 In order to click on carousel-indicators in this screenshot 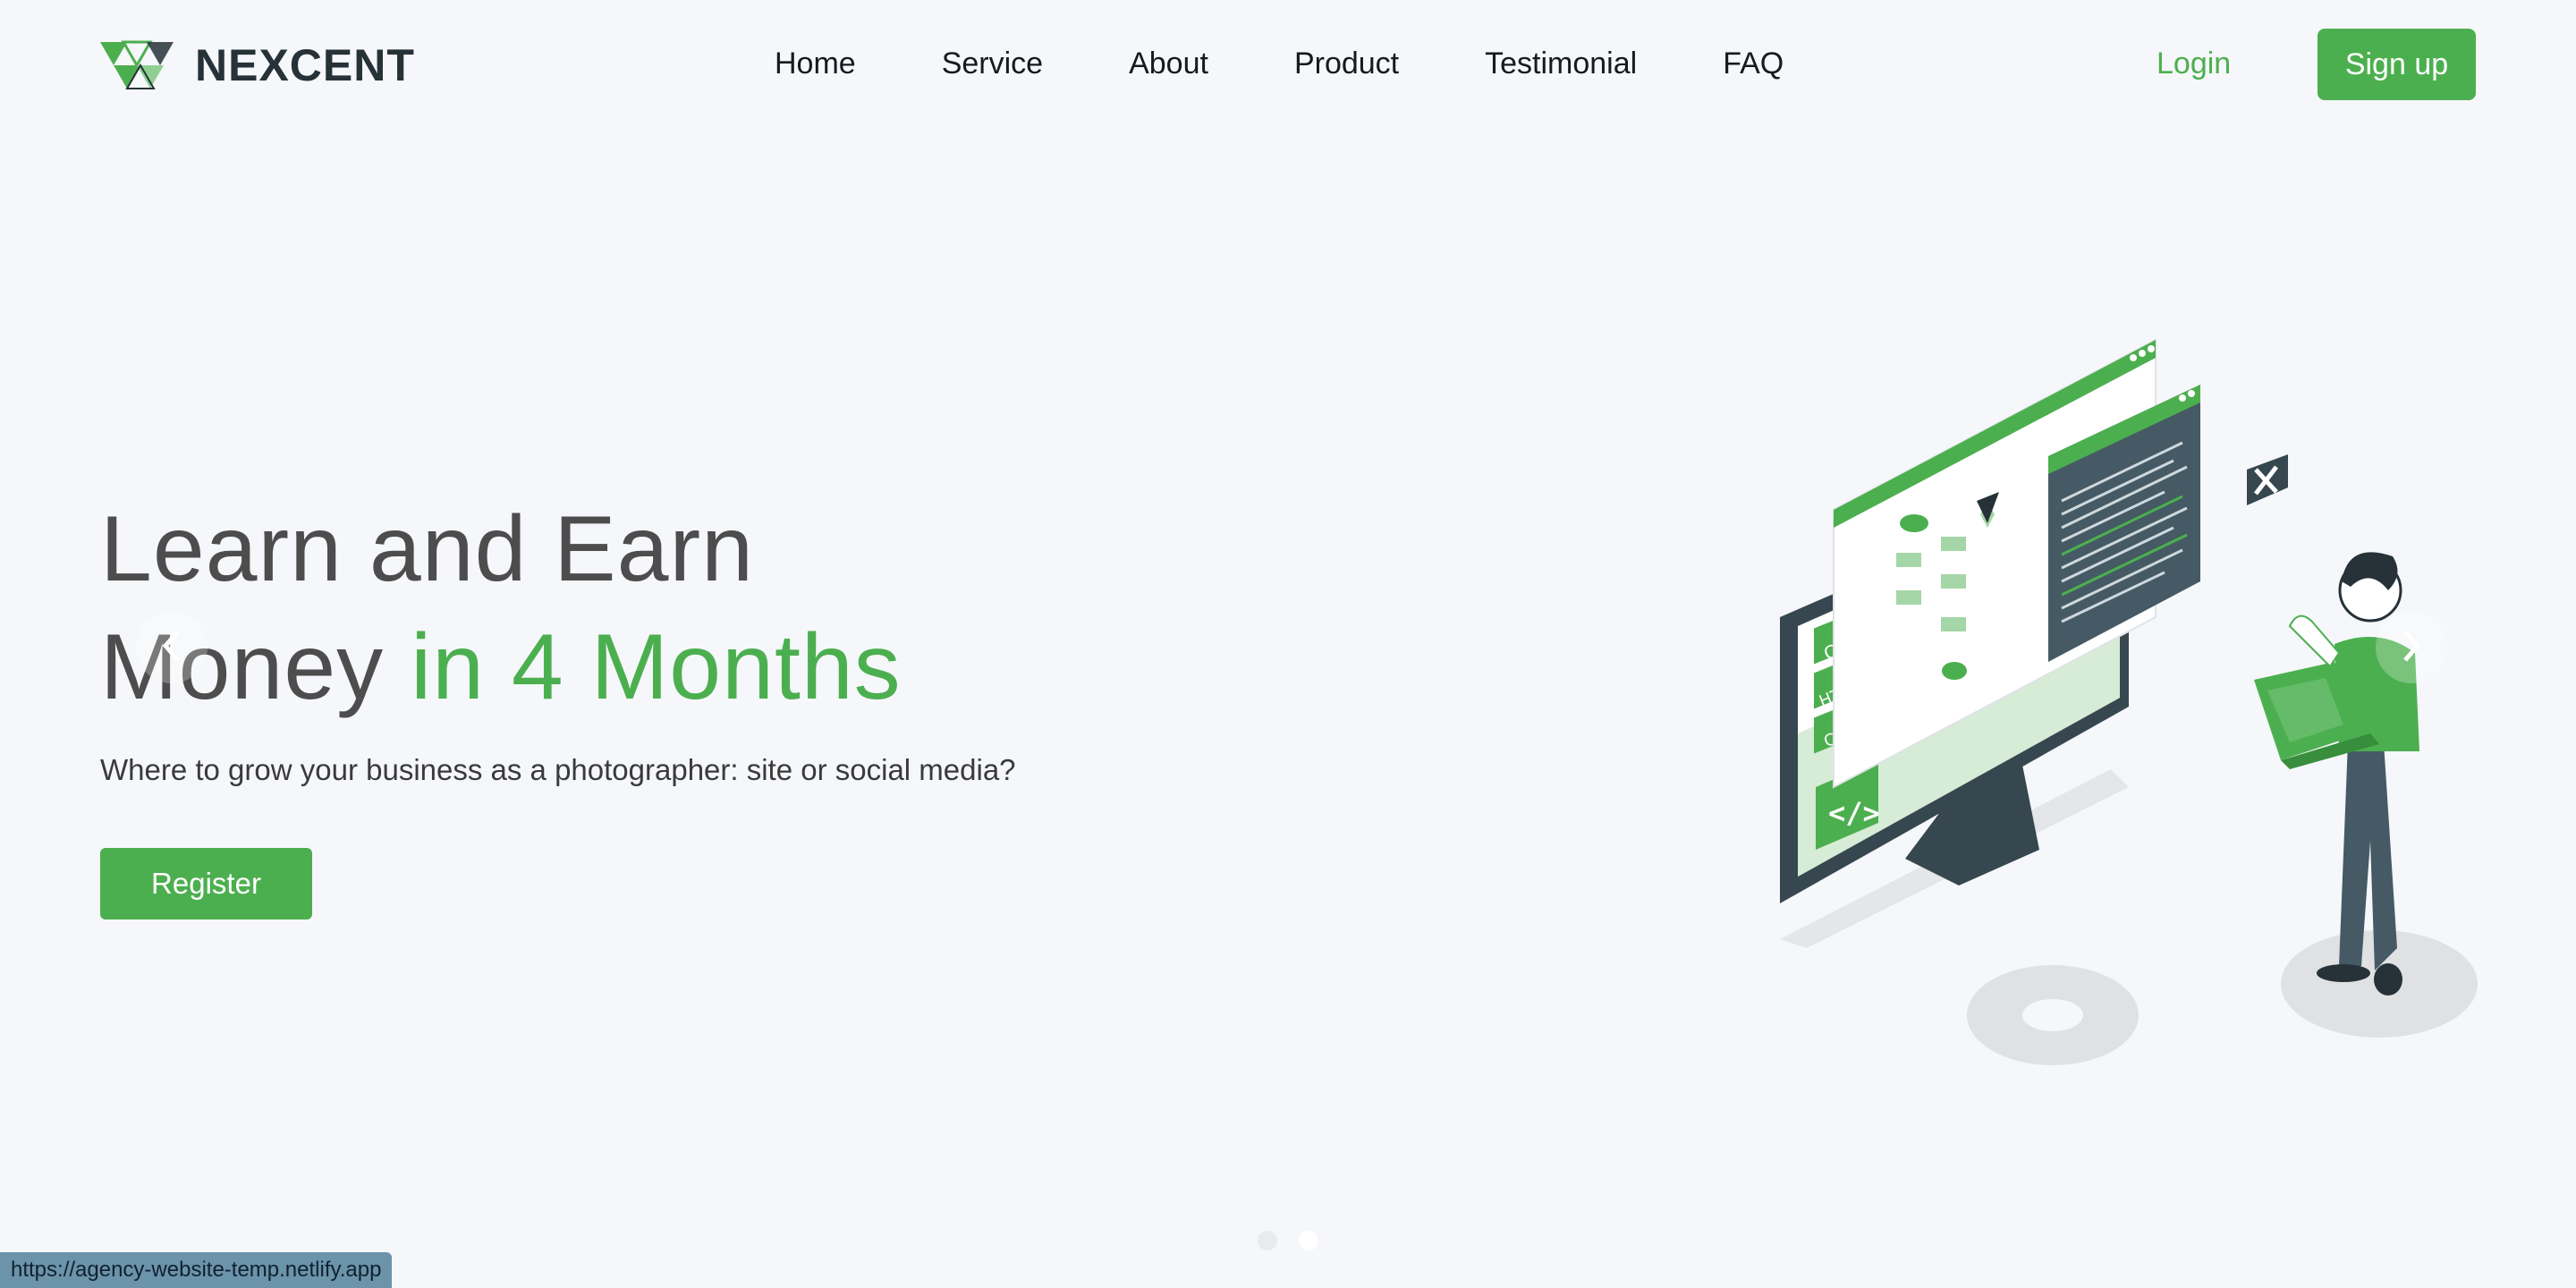, I will do `click(1299, 1240)`.